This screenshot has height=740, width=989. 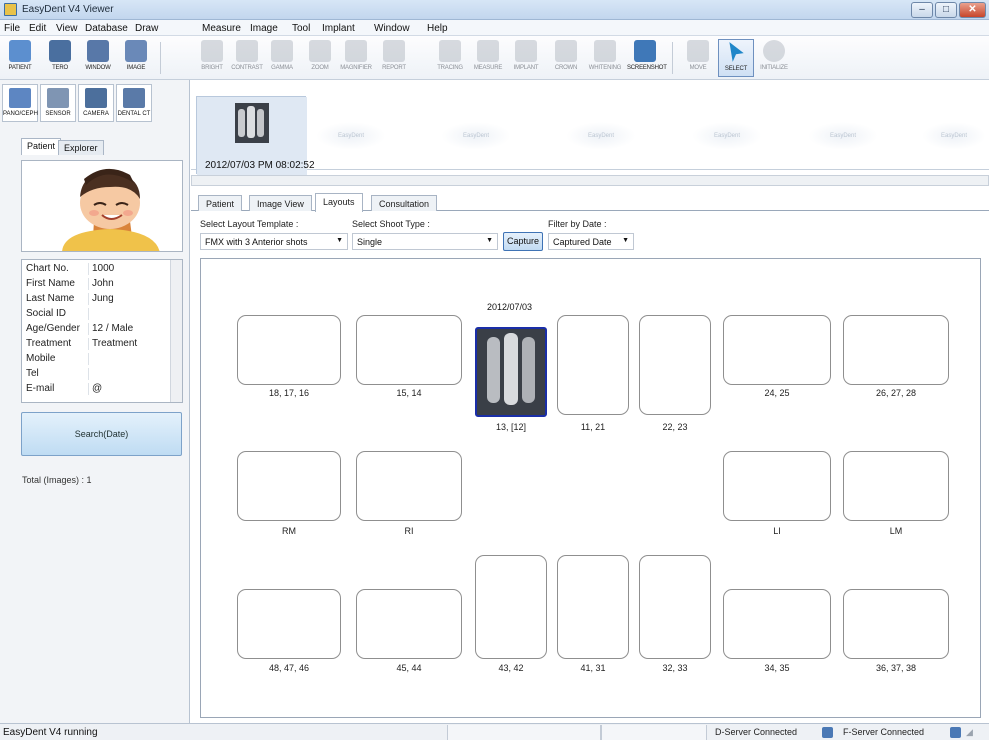 I want to click on crown-button: CROWN, so click(x=566, y=58).